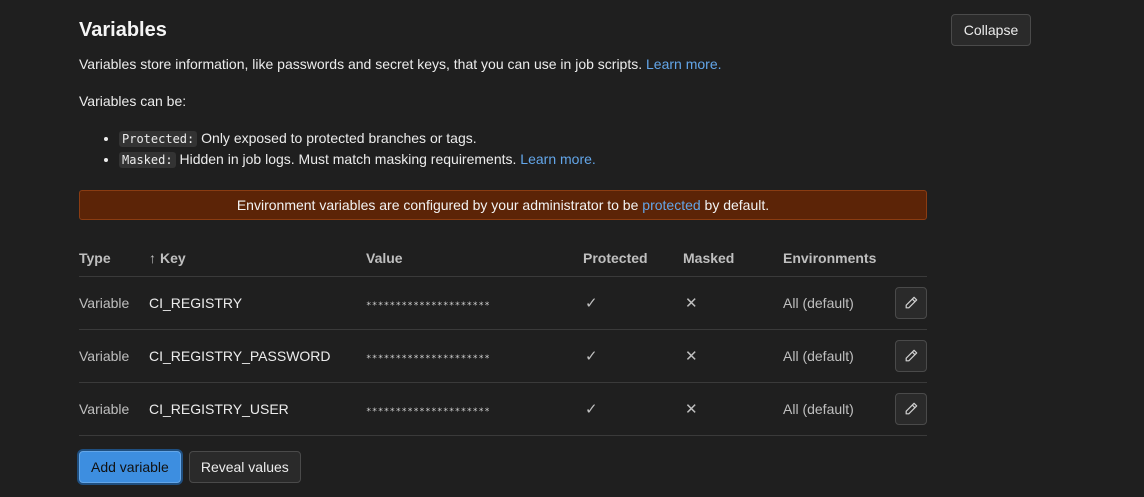  What do you see at coordinates (257, 409) in the screenshot?
I see `row-key: CI_REGISTRY_USER` at bounding box center [257, 409].